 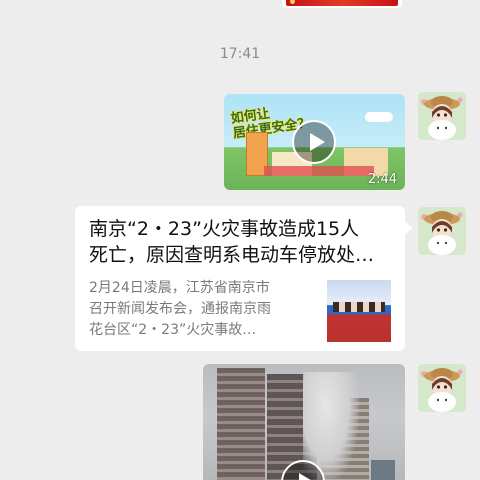 What do you see at coordinates (304, 422) in the screenshot?
I see `video-message` at bounding box center [304, 422].